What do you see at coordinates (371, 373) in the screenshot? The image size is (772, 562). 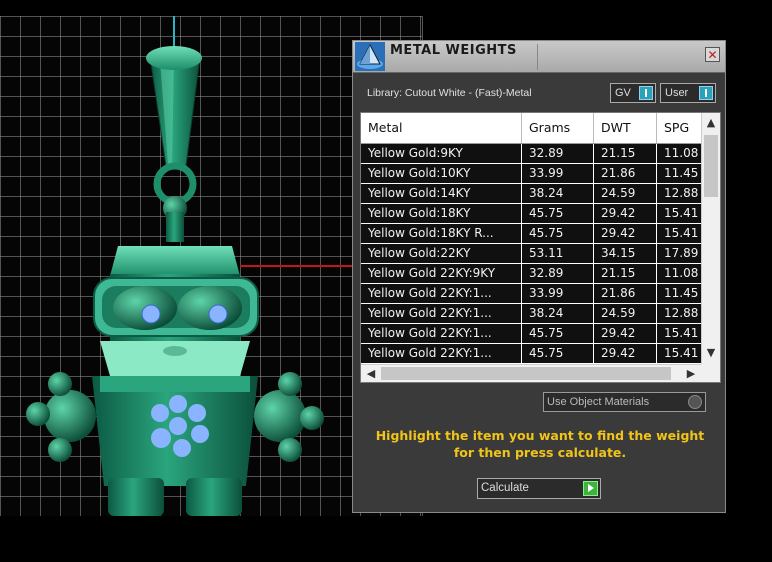 I see `scroll-left-icon: ◀` at bounding box center [371, 373].